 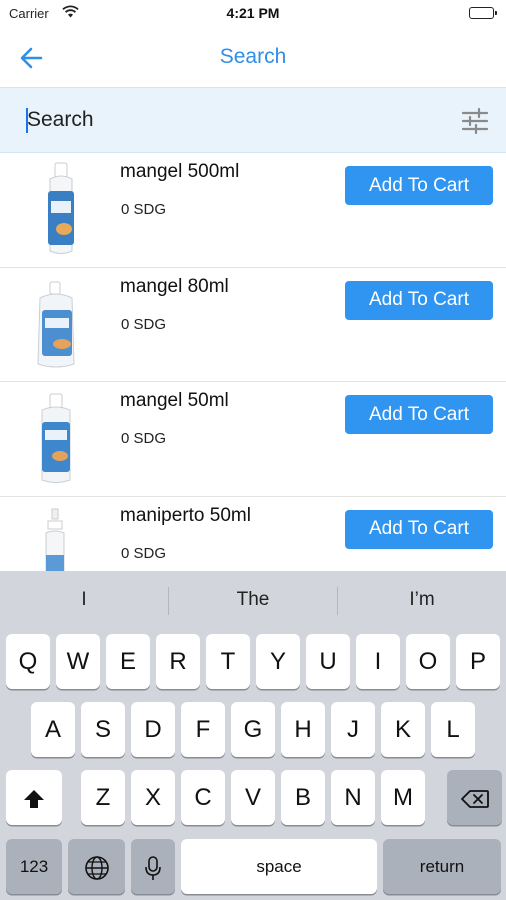 What do you see at coordinates (178, 661) in the screenshot?
I see `key-r: R` at bounding box center [178, 661].